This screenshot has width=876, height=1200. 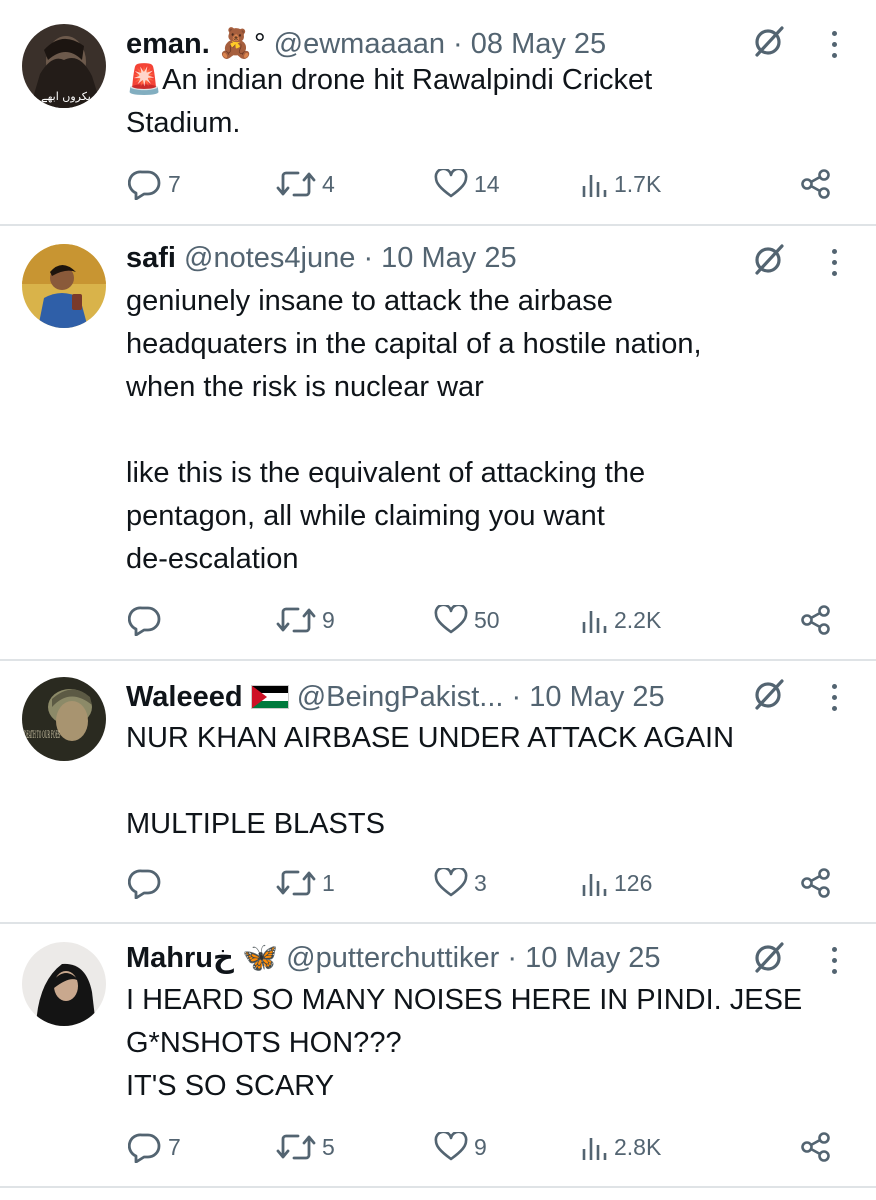 I want to click on palestine-flag-icon, so click(x=269, y=700).